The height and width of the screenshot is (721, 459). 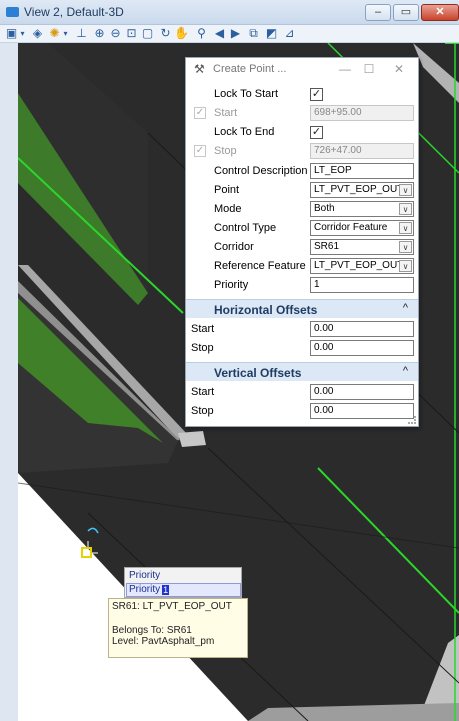 I want to click on control-description-label: Control Description, so click(x=261, y=171).